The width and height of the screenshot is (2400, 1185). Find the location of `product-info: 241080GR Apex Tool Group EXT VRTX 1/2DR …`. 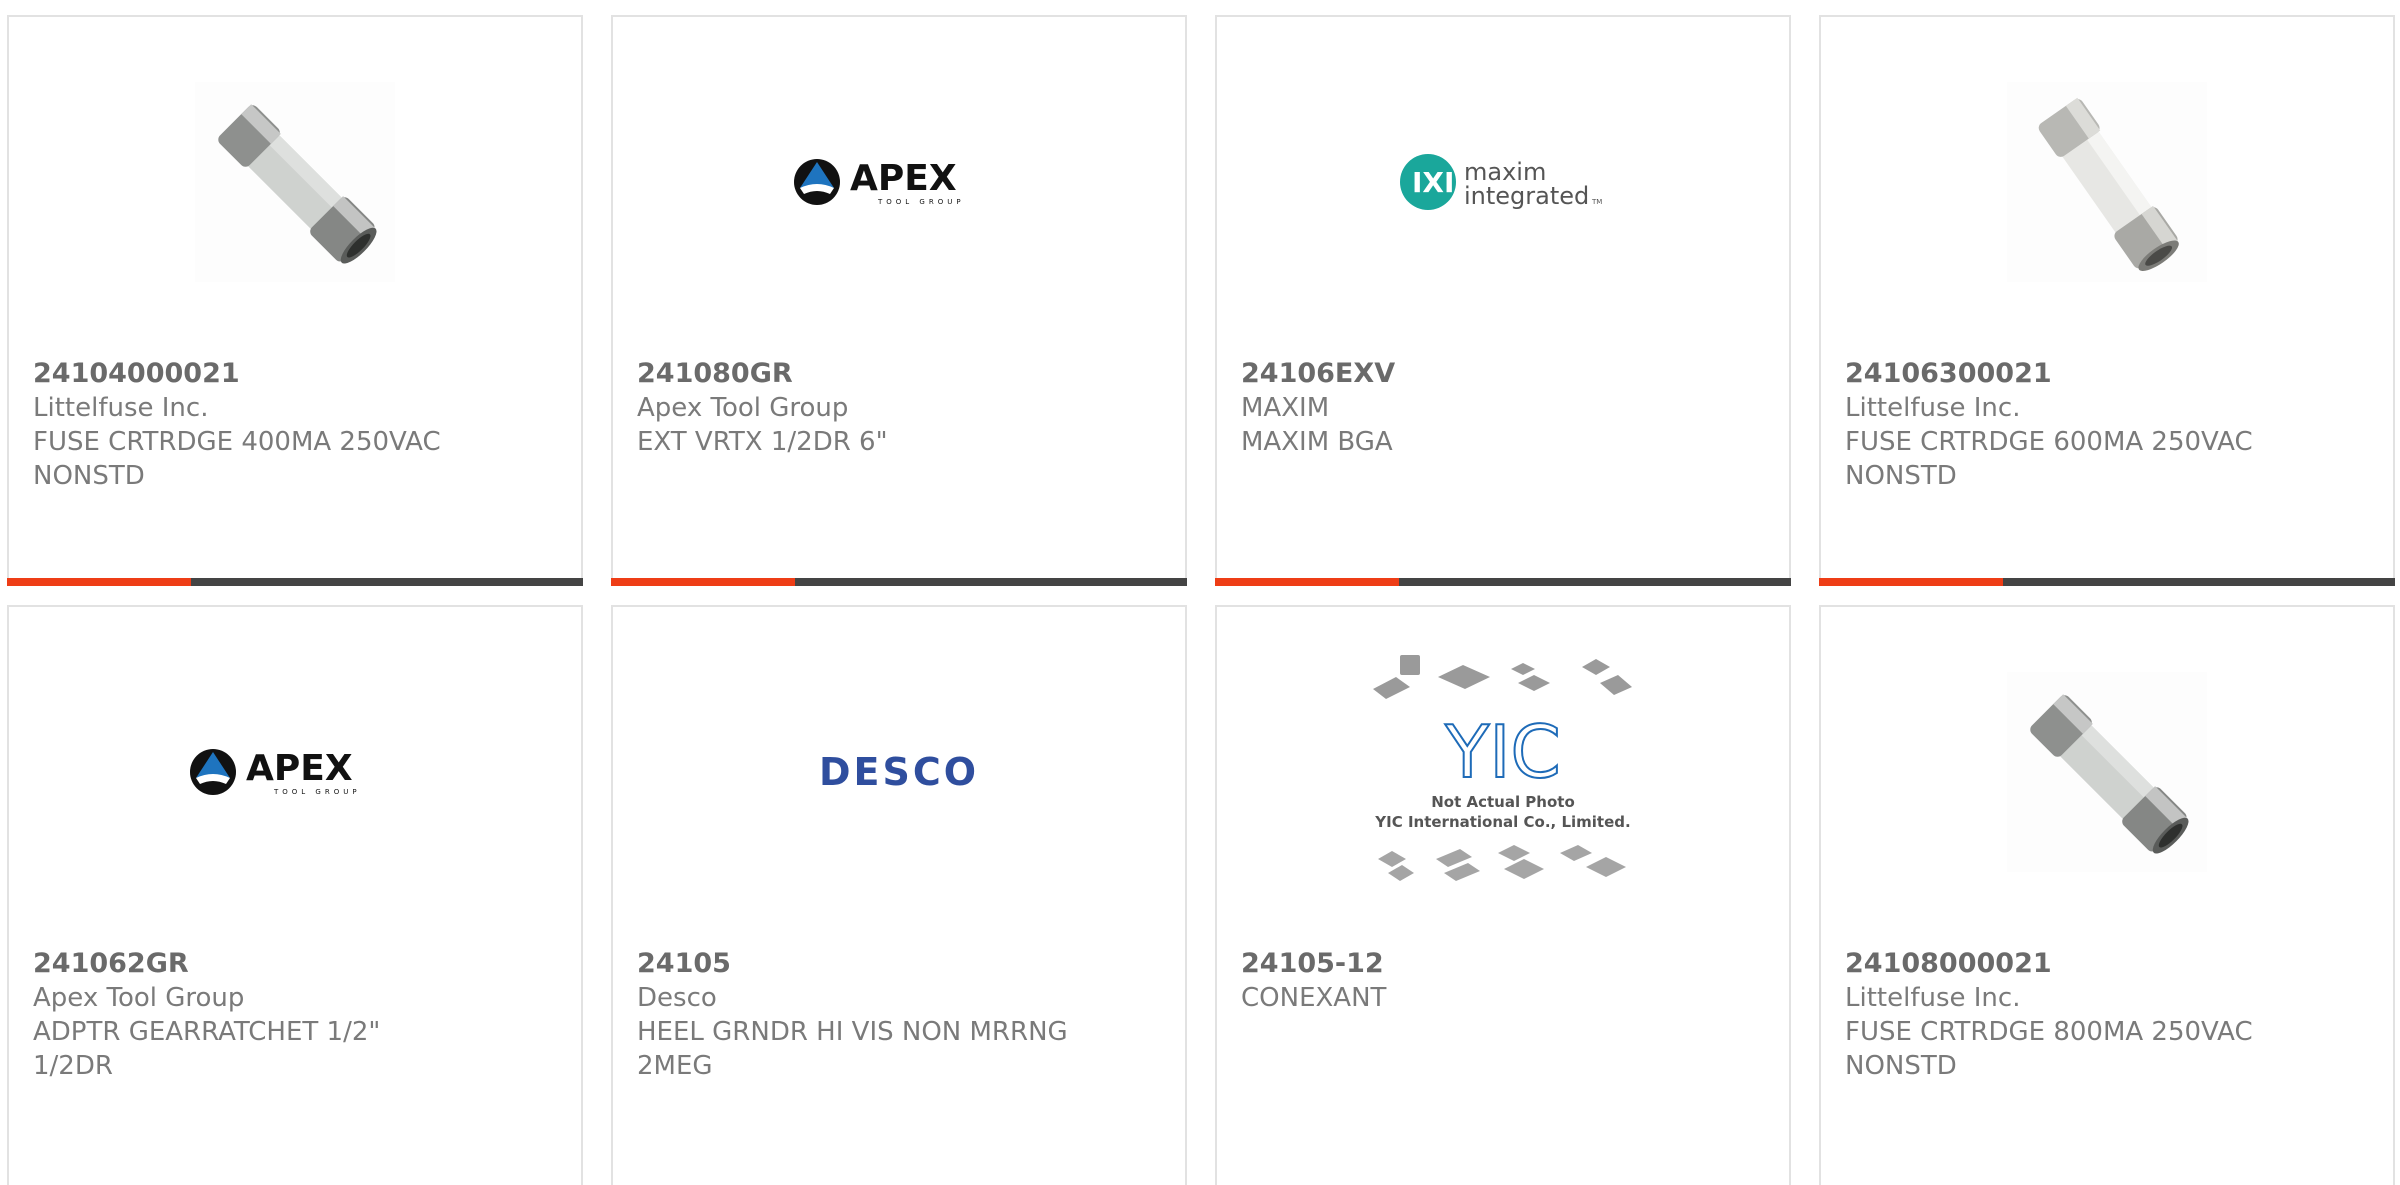

product-info: 241080GR Apex Tool Group EXT VRTX 1/2DR … is located at coordinates (899, 408).